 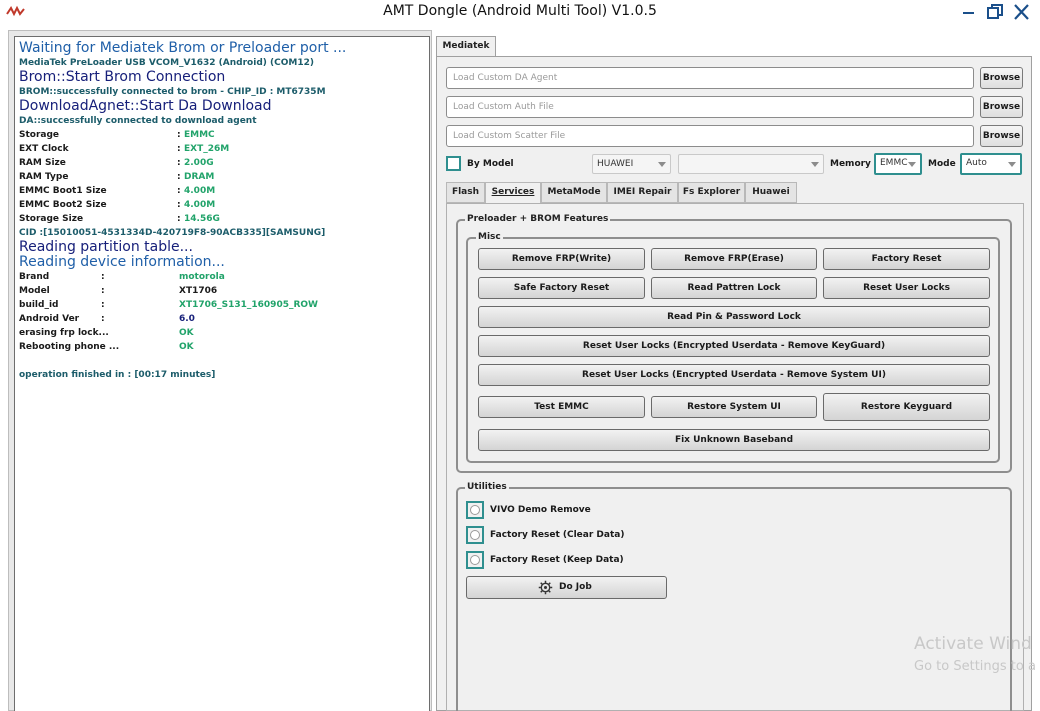 I want to click on log-value: EMMC, so click(x=199, y=135).